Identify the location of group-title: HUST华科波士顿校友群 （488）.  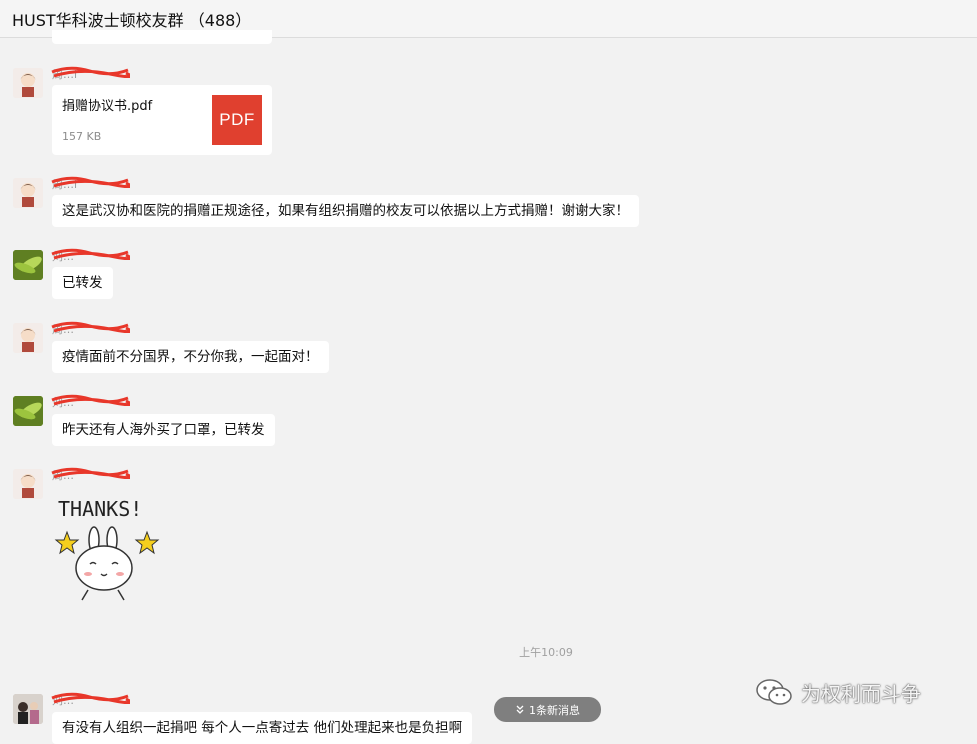
(132, 20).